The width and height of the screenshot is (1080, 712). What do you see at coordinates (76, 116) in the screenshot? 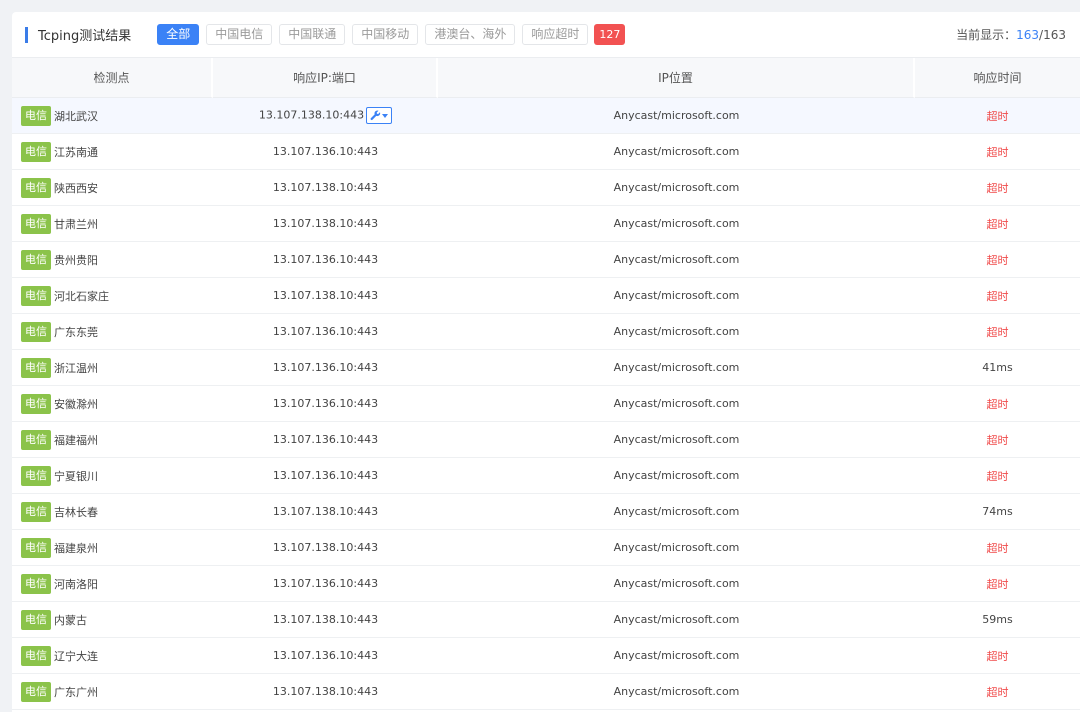
I see `probe-location: 湖北武汉` at bounding box center [76, 116].